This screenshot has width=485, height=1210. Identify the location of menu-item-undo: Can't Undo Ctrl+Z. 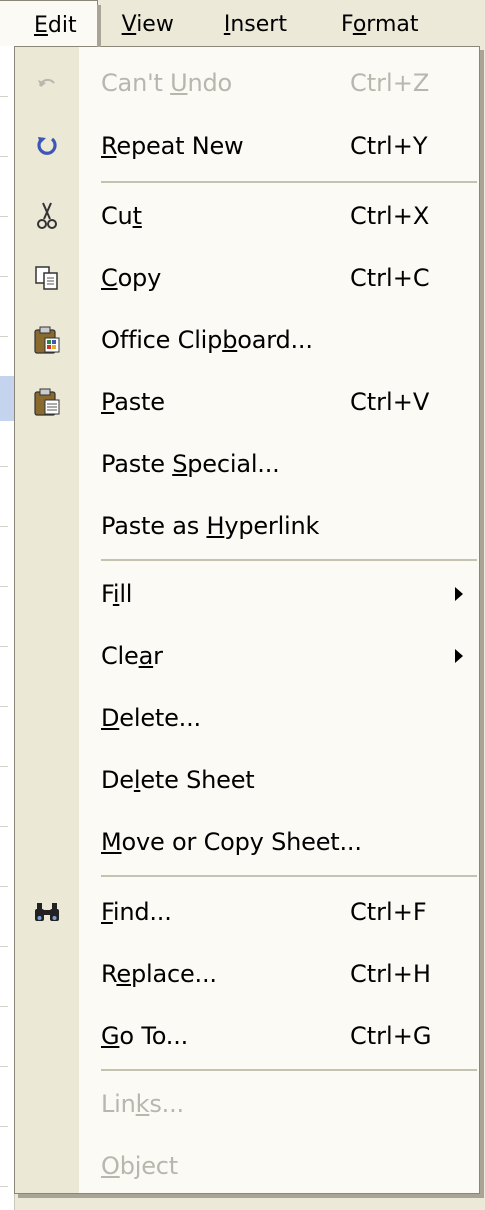
(247, 83).